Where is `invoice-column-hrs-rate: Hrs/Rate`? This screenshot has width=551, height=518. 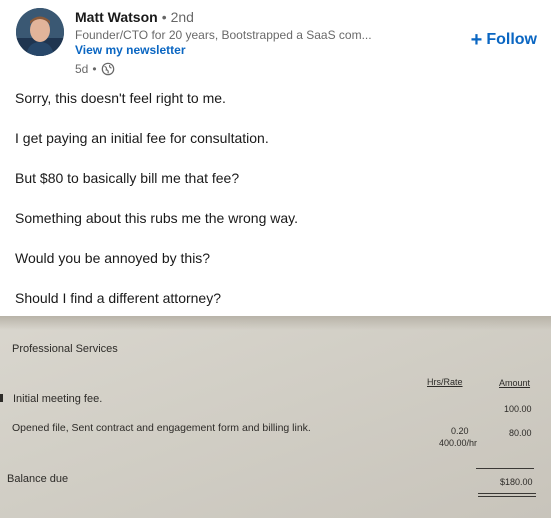
invoice-column-hrs-rate: Hrs/Rate is located at coordinates (445, 382).